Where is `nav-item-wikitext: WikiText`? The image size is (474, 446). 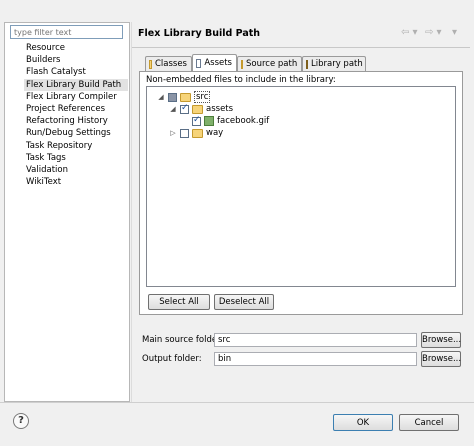
nav-item-wikitext: WikiText is located at coordinates (77, 182).